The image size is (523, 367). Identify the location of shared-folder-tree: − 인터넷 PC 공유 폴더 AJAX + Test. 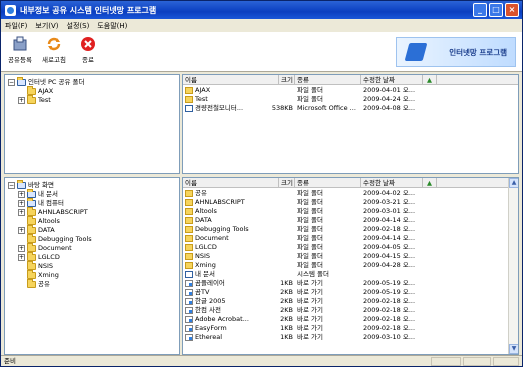
(92, 124).